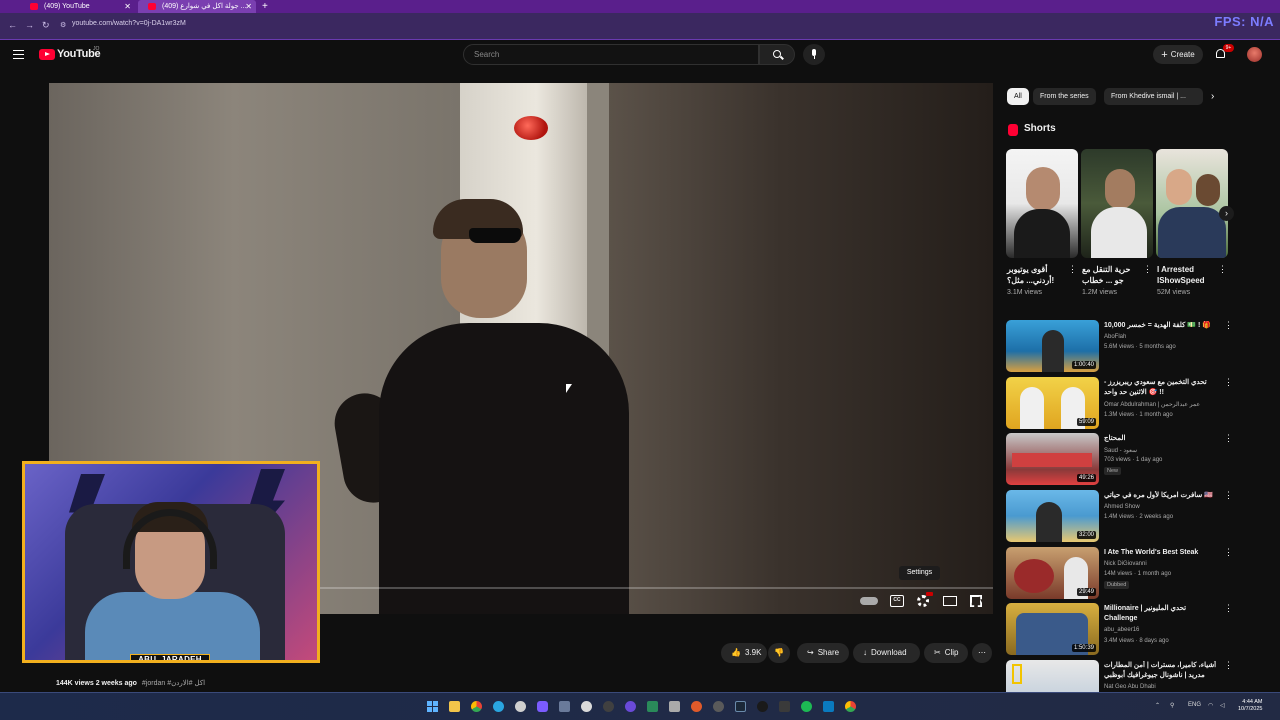  What do you see at coordinates (1125, 564) in the screenshot?
I see `channel-name: Nick DiGiovanni` at bounding box center [1125, 564].